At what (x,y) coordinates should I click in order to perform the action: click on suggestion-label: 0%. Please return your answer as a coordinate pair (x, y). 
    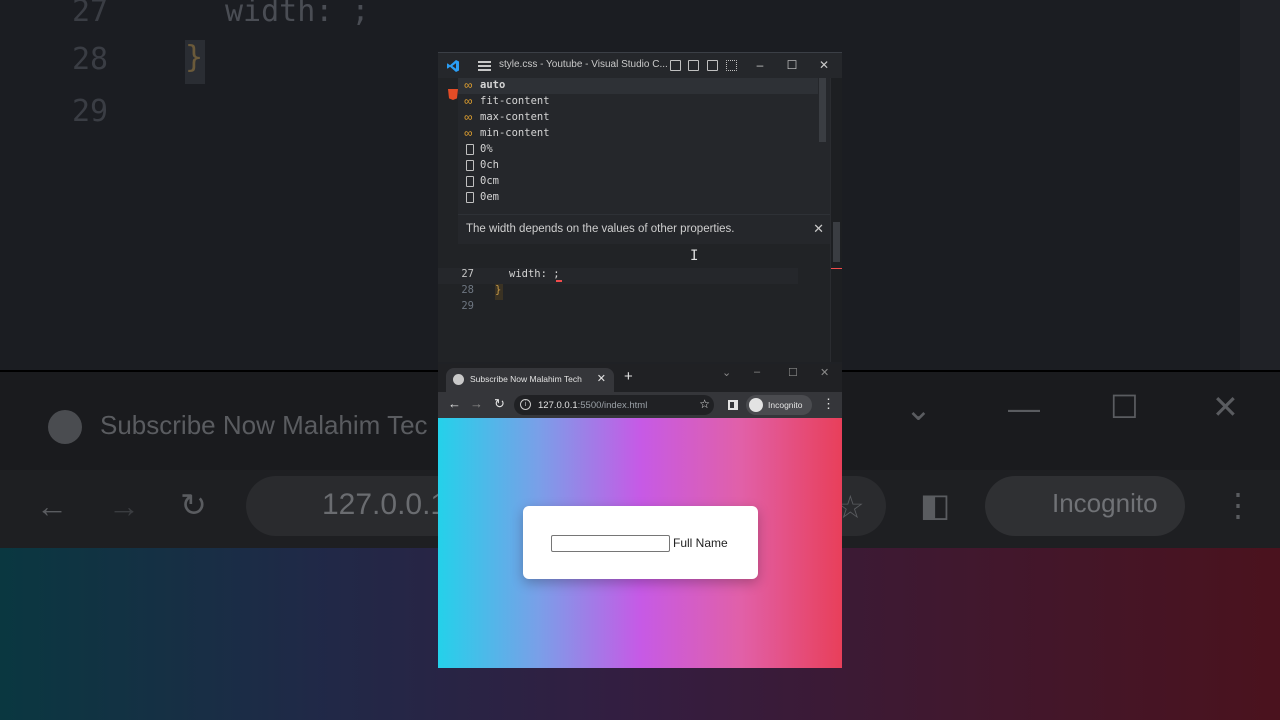
    Looking at the image, I should click on (486, 149).